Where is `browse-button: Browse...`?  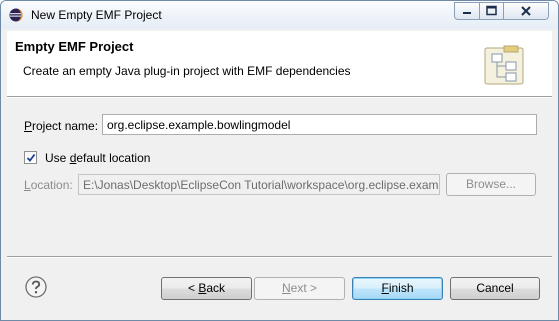 browse-button: Browse... is located at coordinates (491, 184).